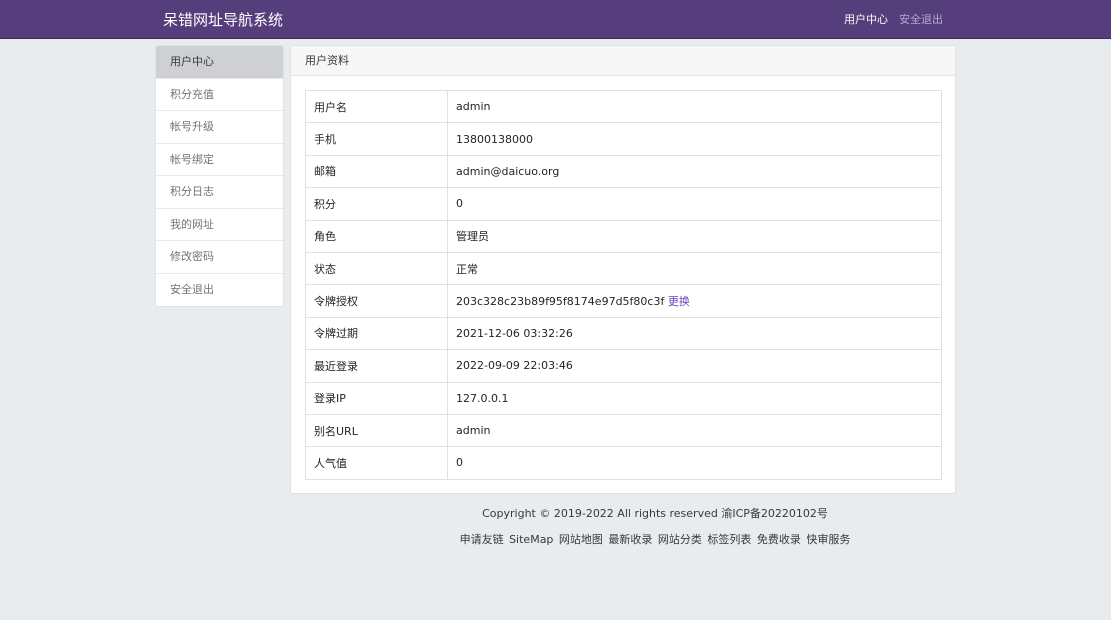 The image size is (1111, 620). What do you see at coordinates (531, 539) in the screenshot?
I see `footer-link-sitemap: SiteMap` at bounding box center [531, 539].